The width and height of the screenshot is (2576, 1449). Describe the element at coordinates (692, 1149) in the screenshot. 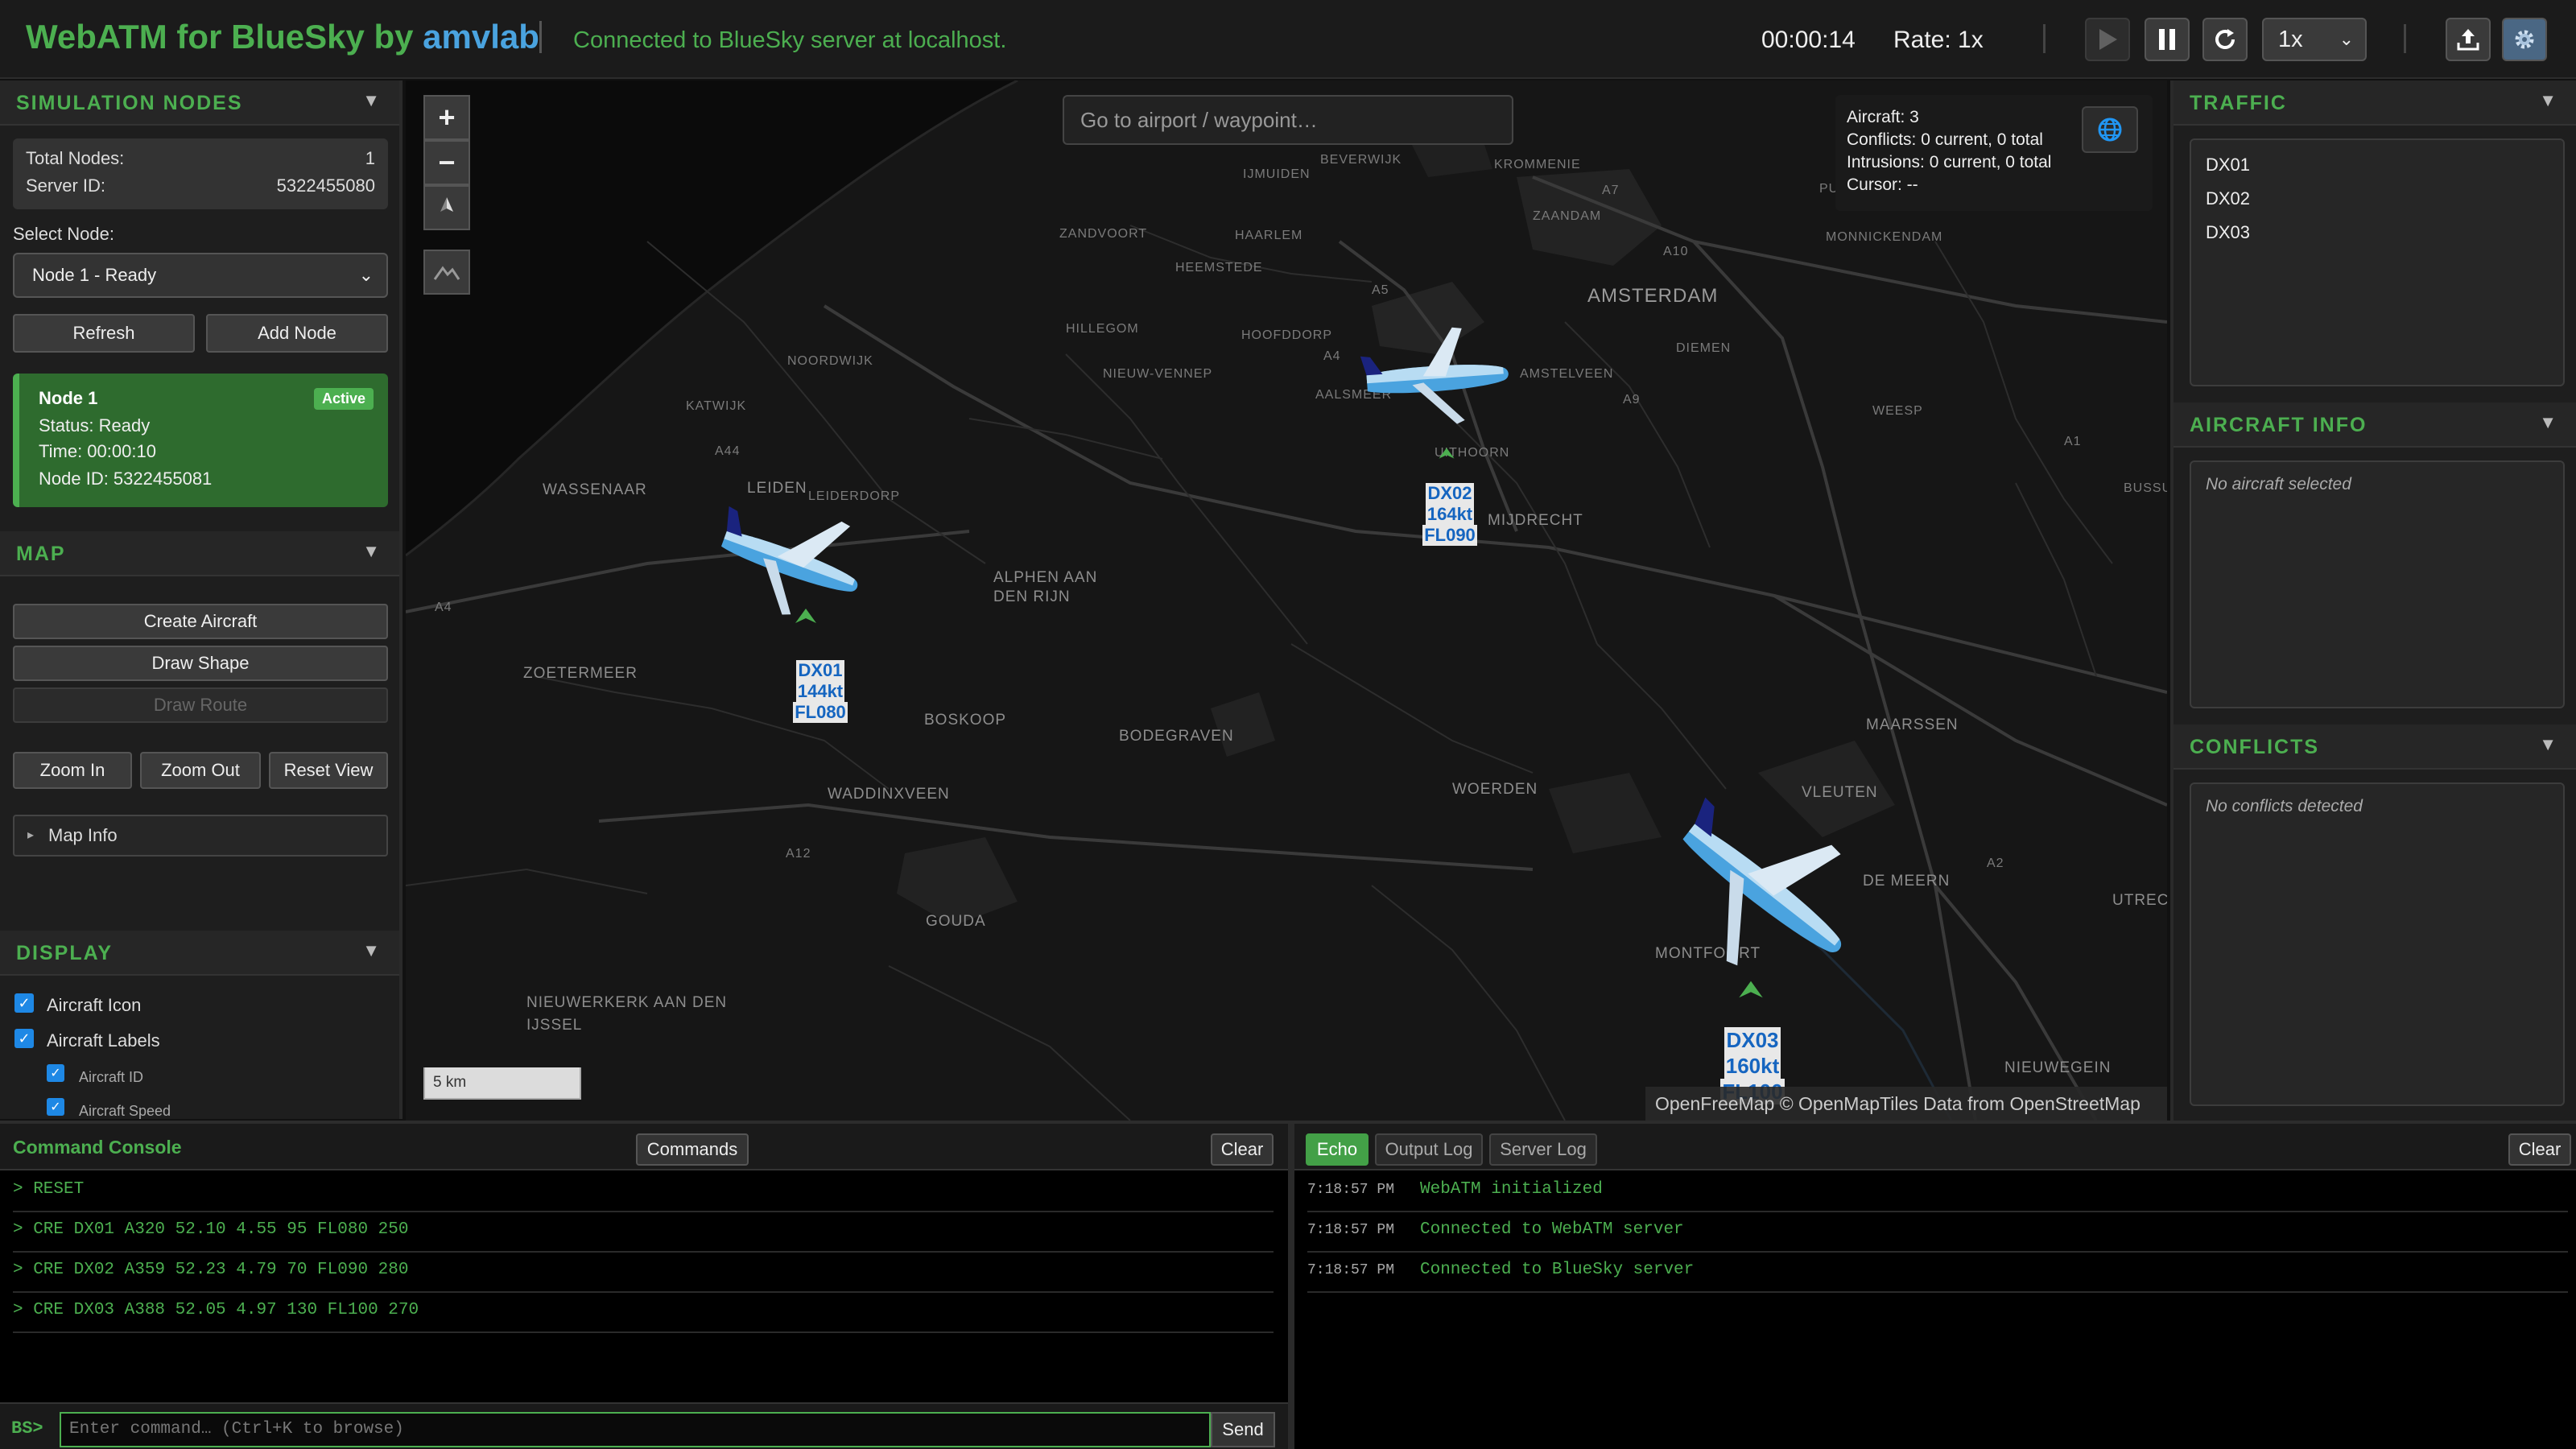

I see `commands-button: Commands` at that location.